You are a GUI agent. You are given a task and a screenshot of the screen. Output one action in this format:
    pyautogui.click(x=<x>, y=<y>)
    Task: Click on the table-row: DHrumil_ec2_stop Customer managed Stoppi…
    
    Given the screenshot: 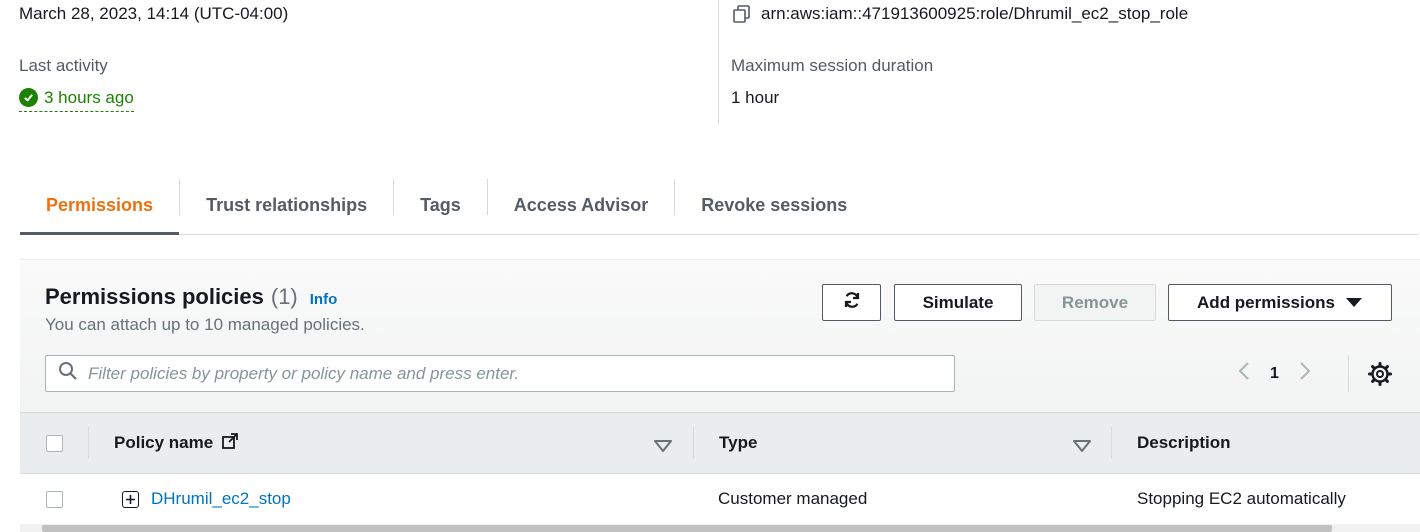 What is the action you would take?
    pyautogui.click(x=720, y=499)
    